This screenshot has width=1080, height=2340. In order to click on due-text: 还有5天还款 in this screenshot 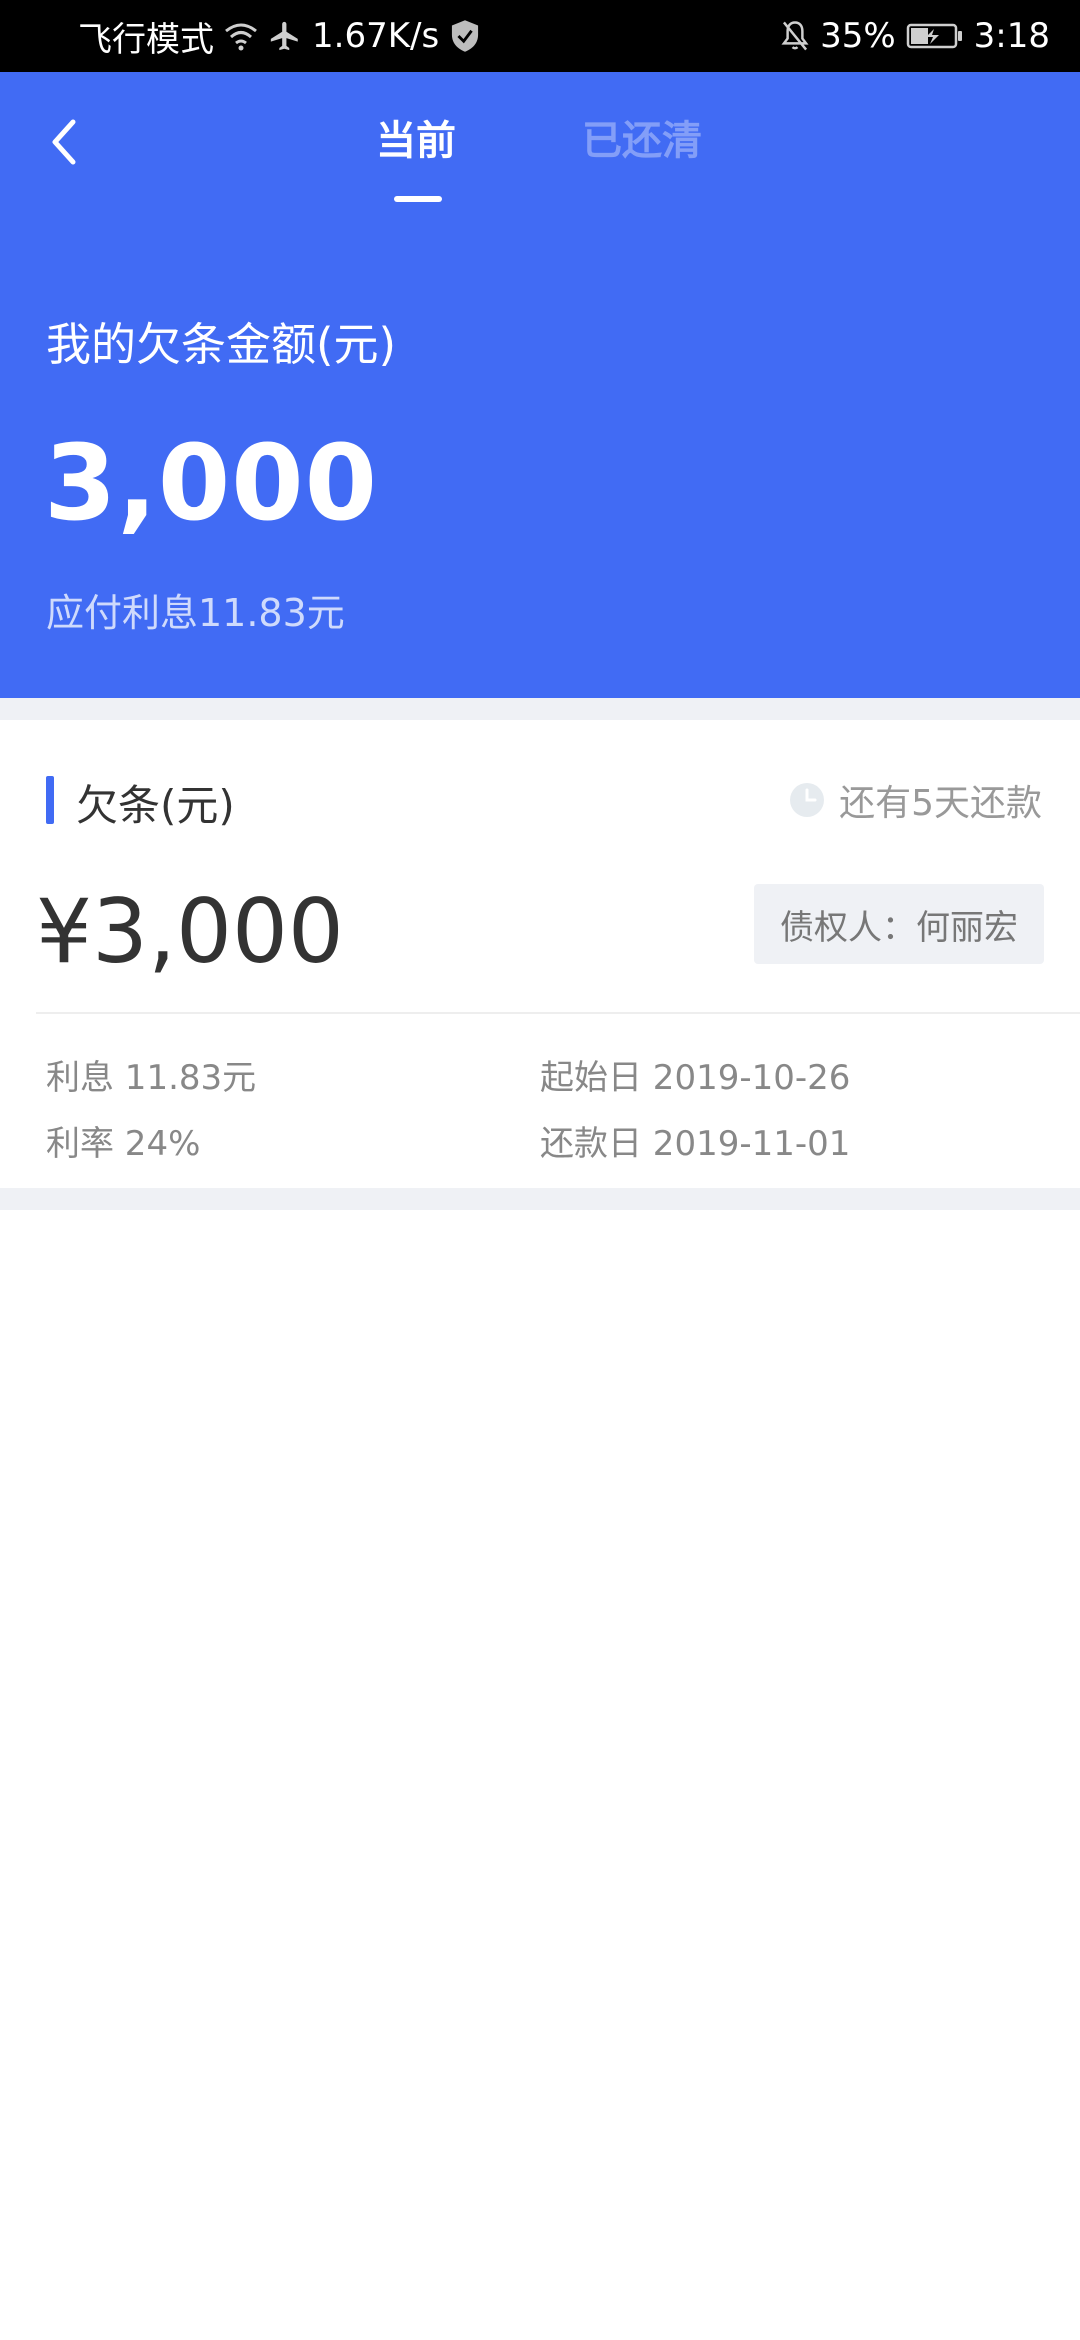, I will do `click(940, 803)`.